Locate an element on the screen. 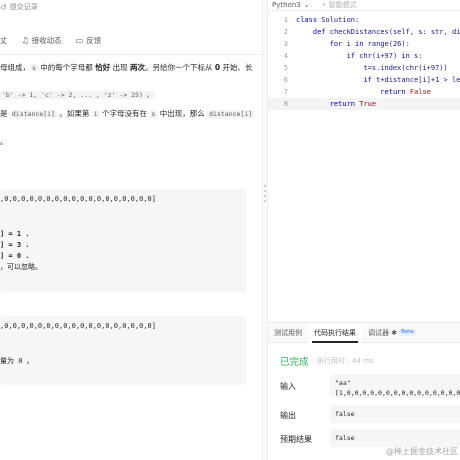 The width and height of the screenshot is (460, 460). problem-actions: 丈 ♫ 接收动态 ▭ 反馈 is located at coordinates (50, 40).